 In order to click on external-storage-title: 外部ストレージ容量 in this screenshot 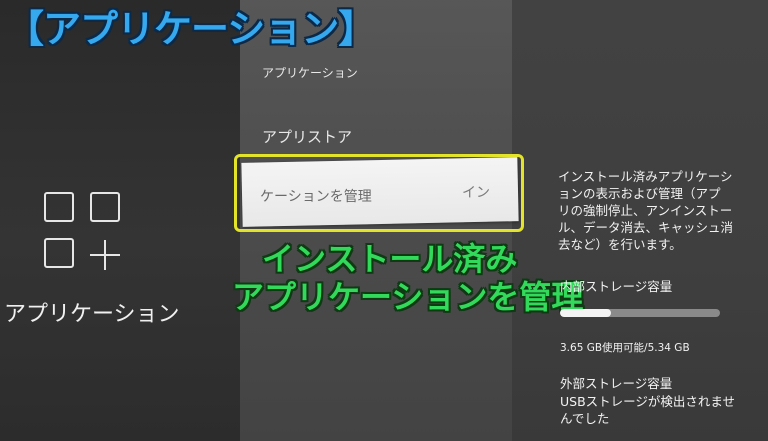, I will do `click(616, 383)`.